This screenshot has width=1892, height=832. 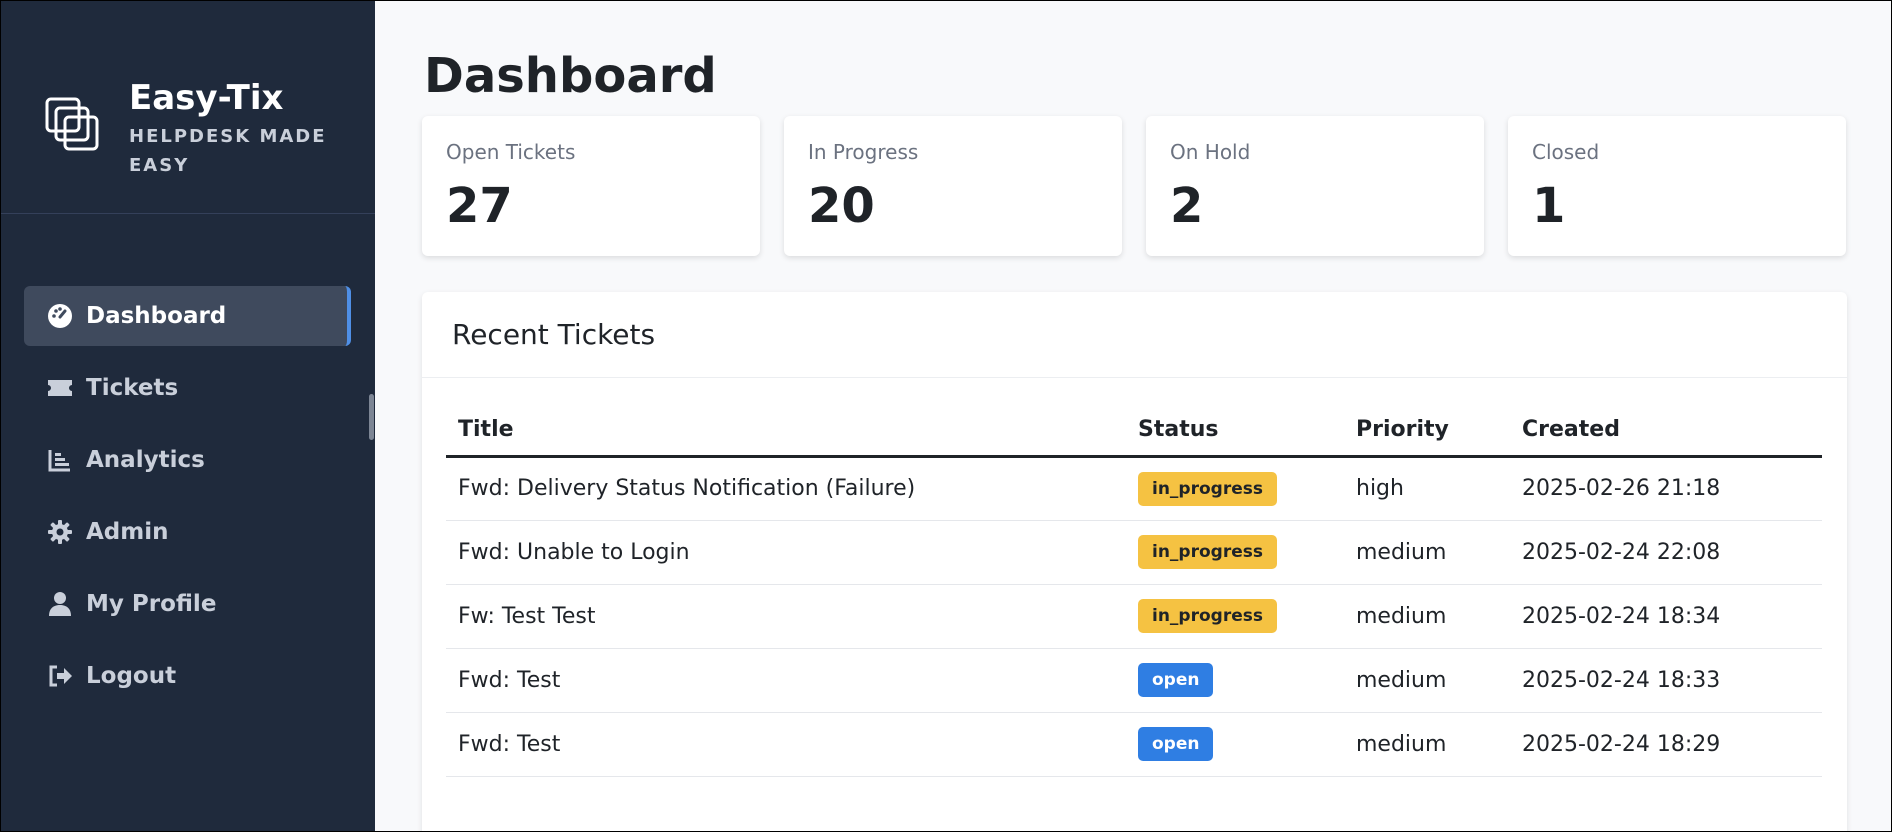 I want to click on brand: Easy-Tix HELPDESK MADE EASY, so click(x=187, y=107).